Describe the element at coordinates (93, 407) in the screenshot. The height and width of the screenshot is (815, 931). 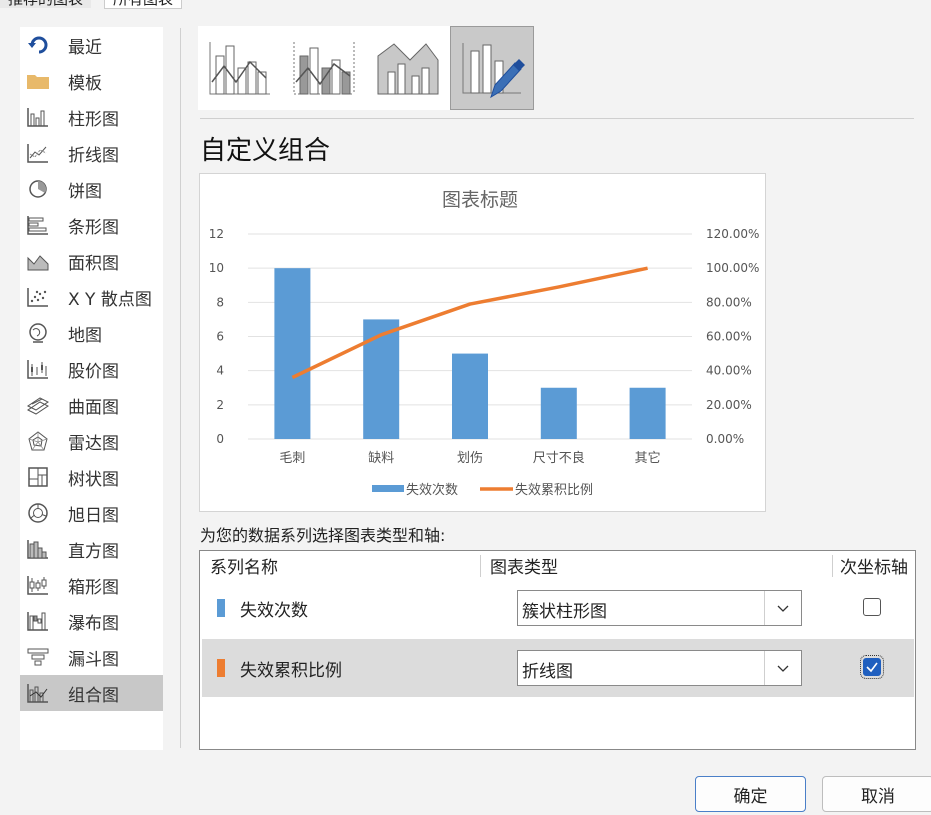
I see `sidebar-item-label: 曲面图` at that location.